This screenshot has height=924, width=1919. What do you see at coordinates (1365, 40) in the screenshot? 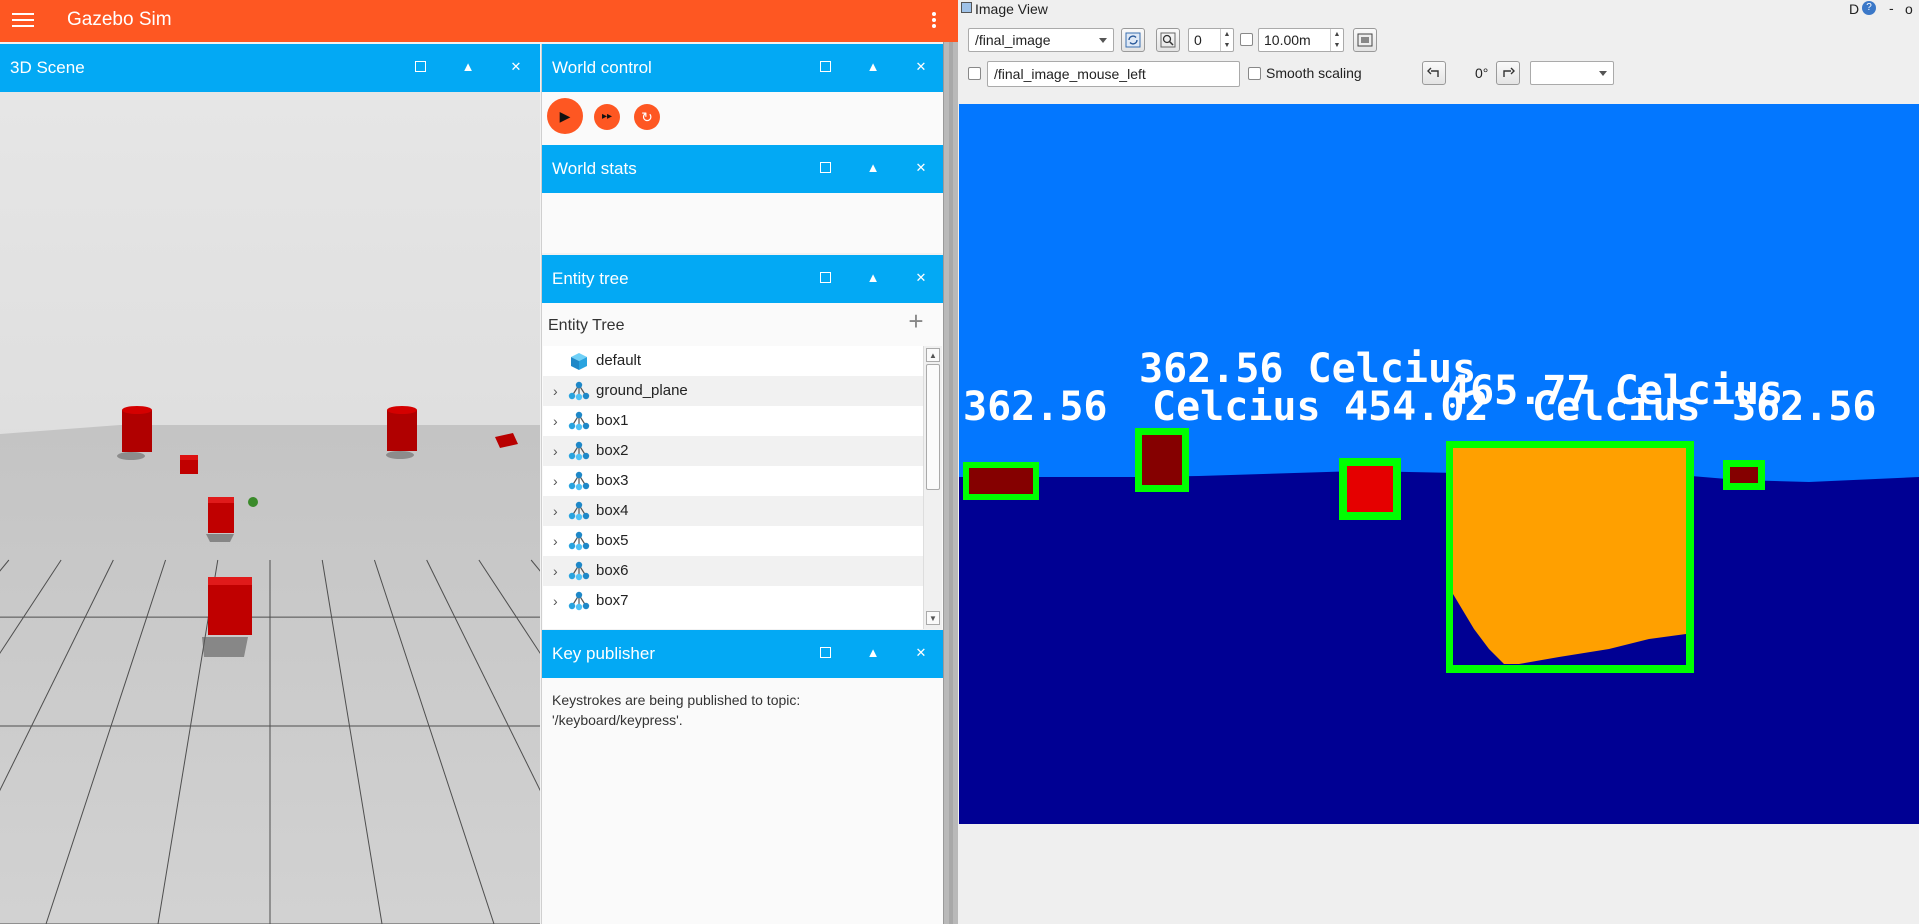
I see `save-image-button` at bounding box center [1365, 40].